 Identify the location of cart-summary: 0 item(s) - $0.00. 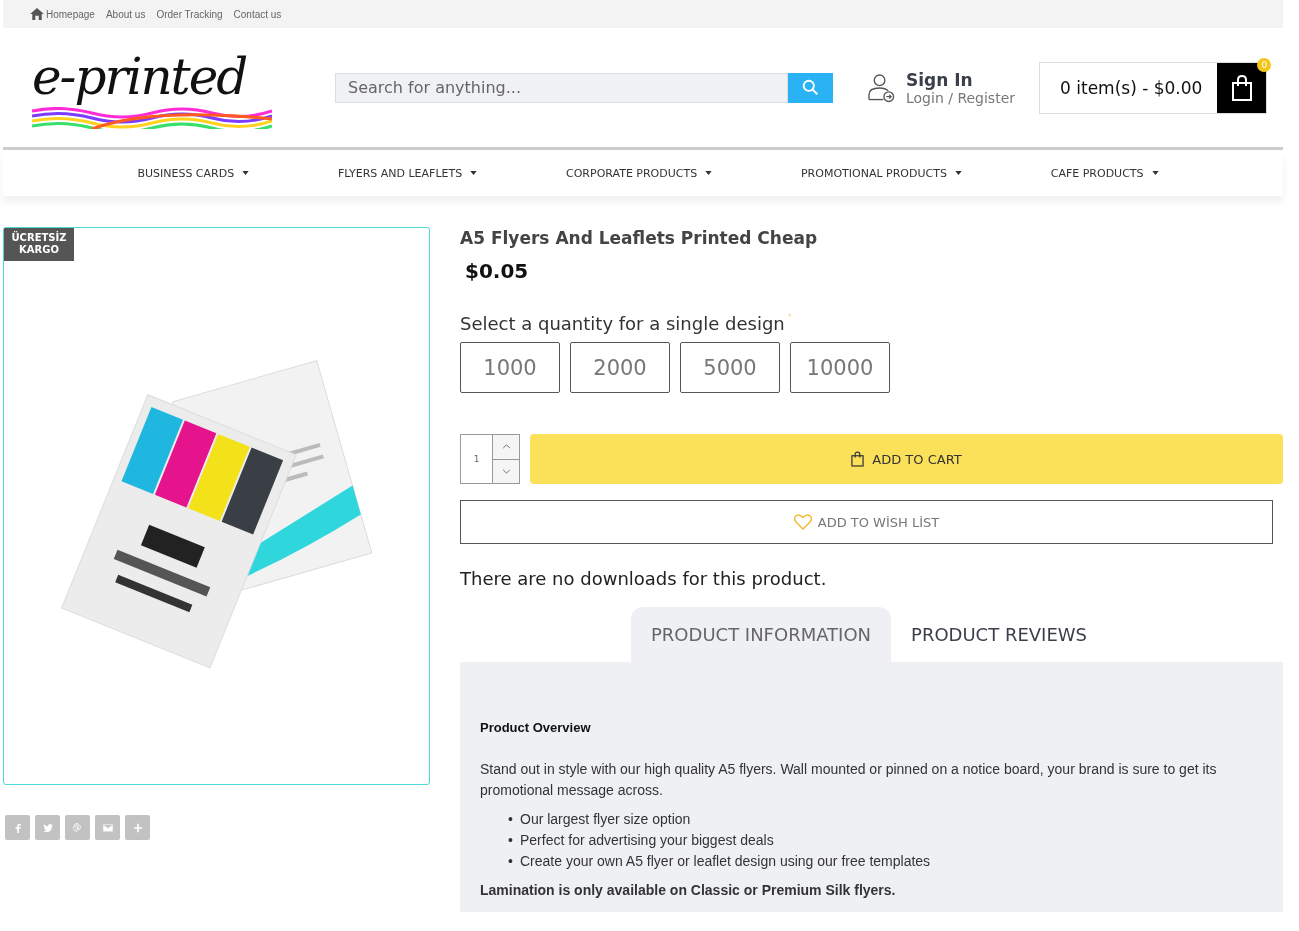
(1131, 87).